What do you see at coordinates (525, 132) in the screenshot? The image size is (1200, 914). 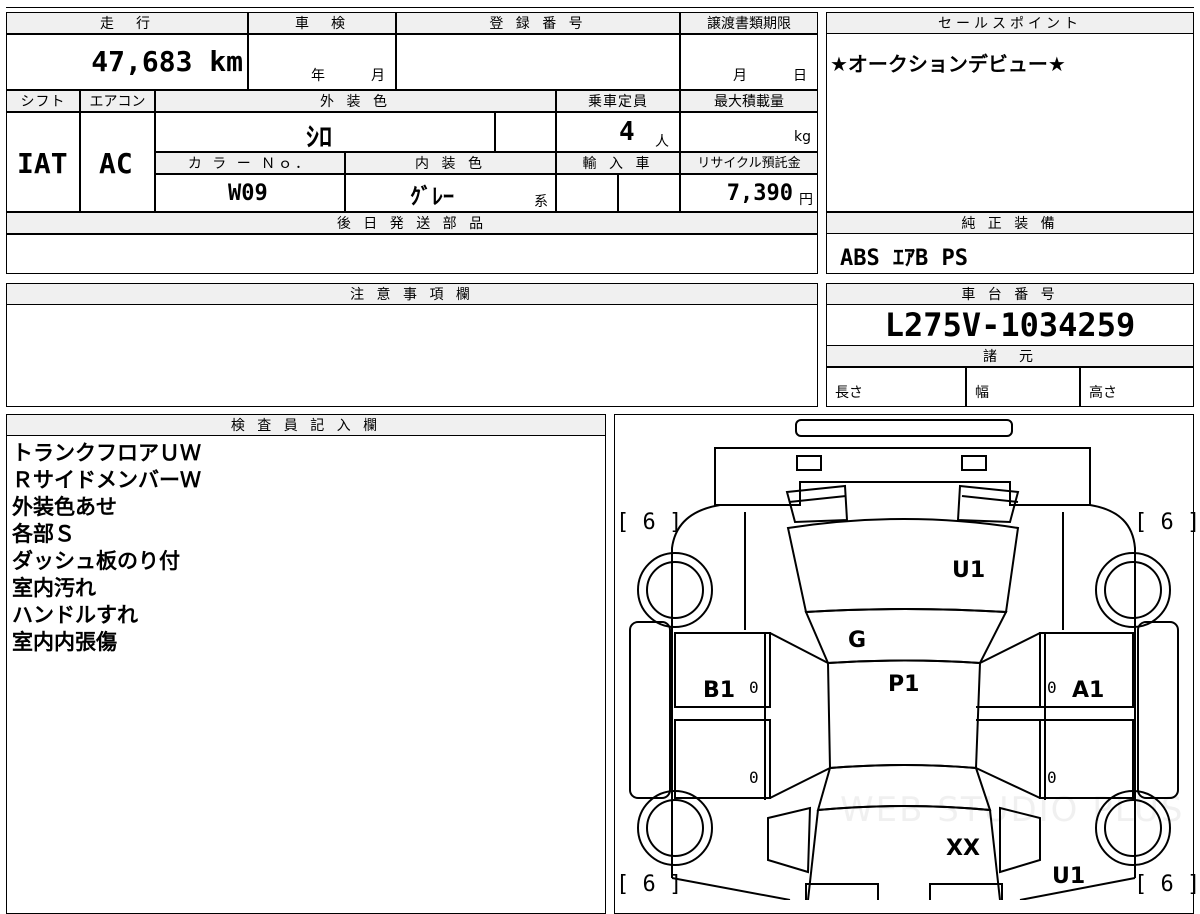 I see `ext-color-extra-cell` at bounding box center [525, 132].